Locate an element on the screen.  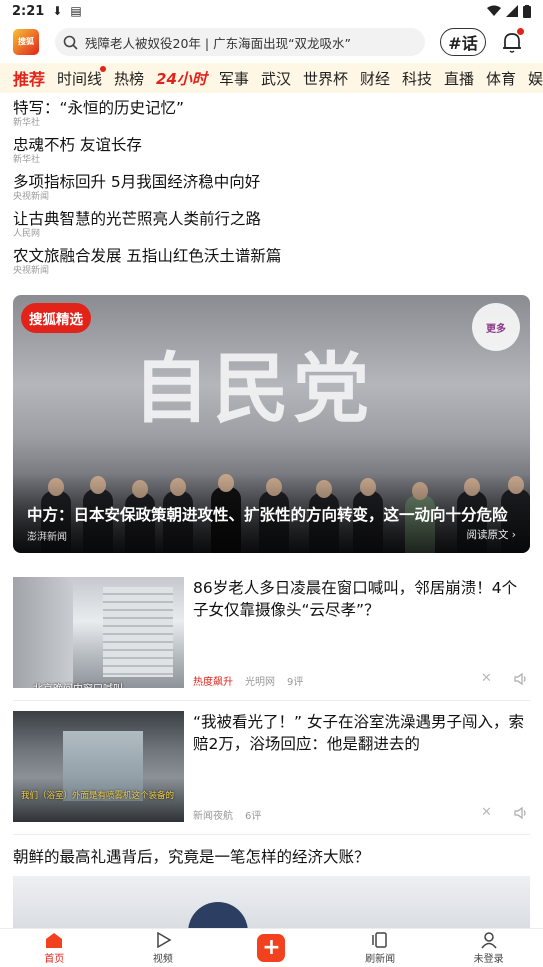
headline-title: 让古典智慧的光芒照亮人类前行之路 is located at coordinates (137, 219).